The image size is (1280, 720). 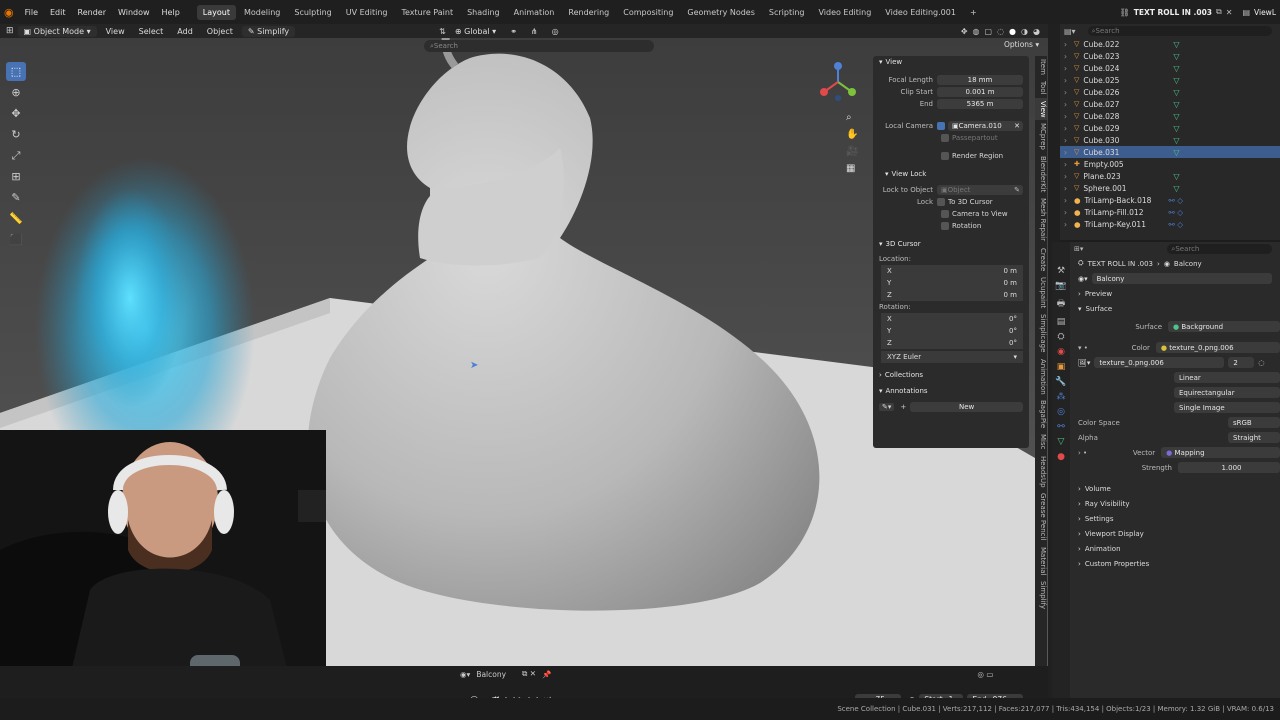 I want to click on overlay-icon: ◍, so click(x=976, y=31).